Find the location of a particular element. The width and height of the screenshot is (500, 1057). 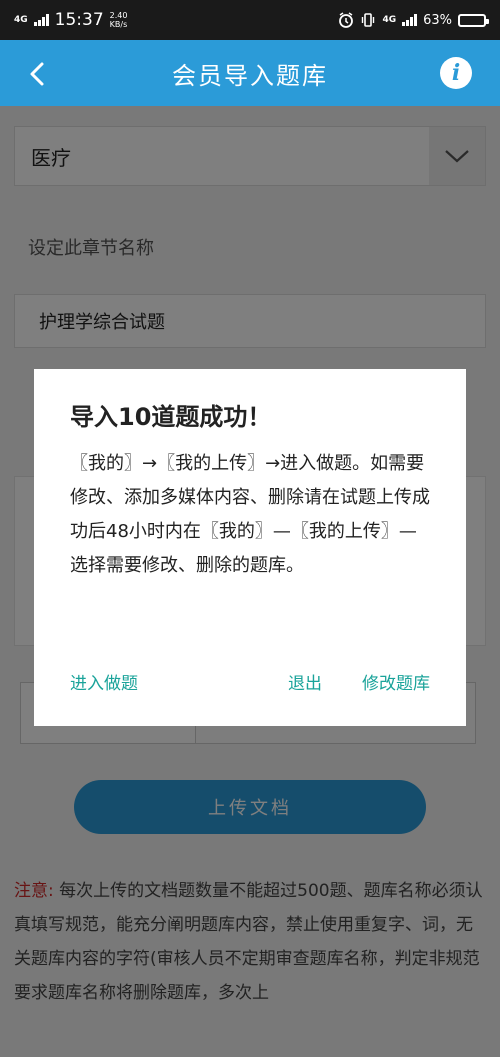

chevron-left-icon is located at coordinates (38, 74).